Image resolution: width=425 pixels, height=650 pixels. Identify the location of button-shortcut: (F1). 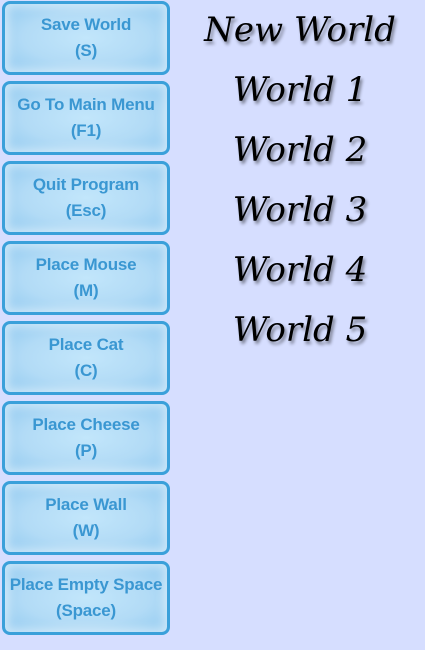
(86, 130).